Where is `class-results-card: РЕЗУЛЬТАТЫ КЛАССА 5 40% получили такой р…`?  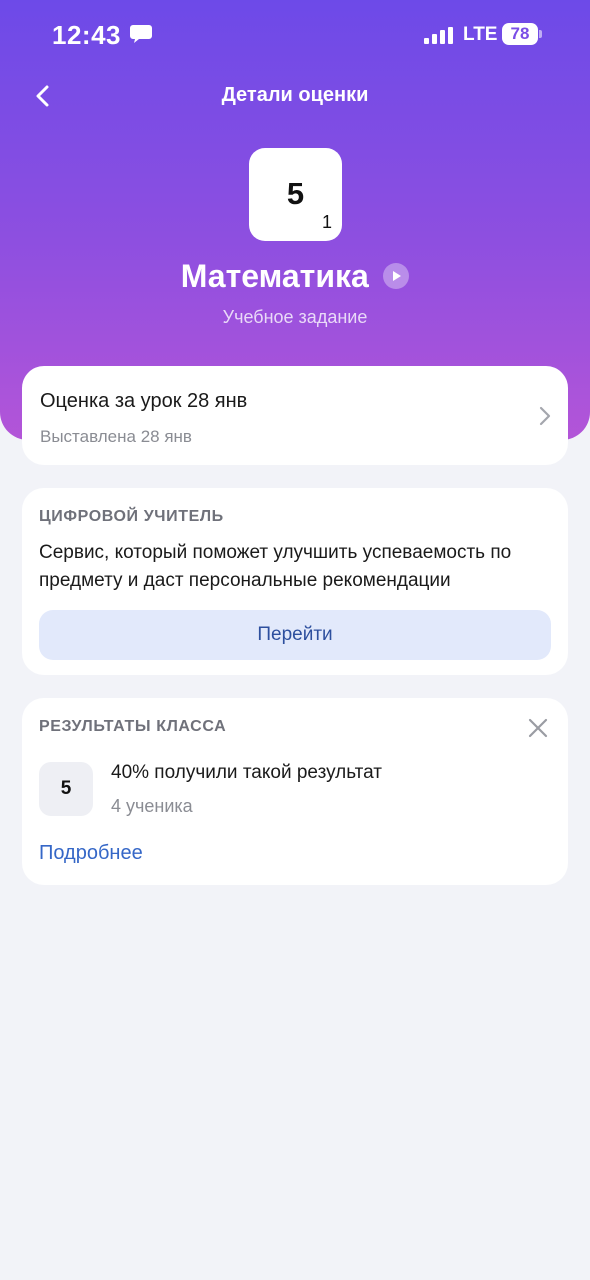
class-results-card: РЕЗУЛЬТАТЫ КЛАССА 5 40% получили такой р… is located at coordinates (295, 791).